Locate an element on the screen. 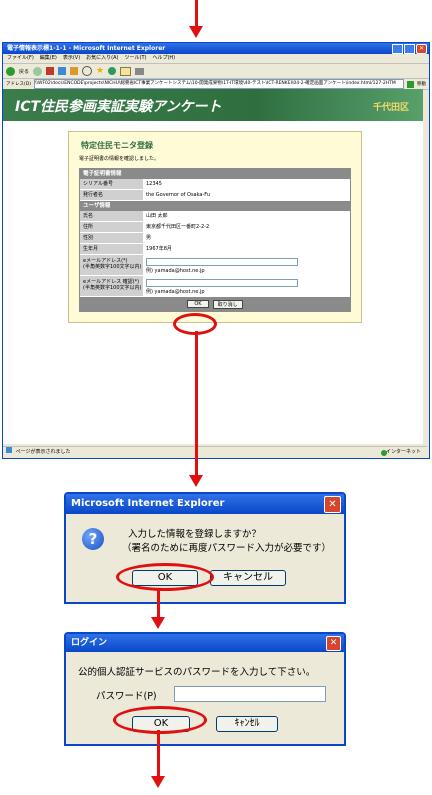 The width and height of the screenshot is (432, 795). email-label-cell: eメールアドレス(*) (半角英数字100文字以内) is located at coordinates (111, 265).